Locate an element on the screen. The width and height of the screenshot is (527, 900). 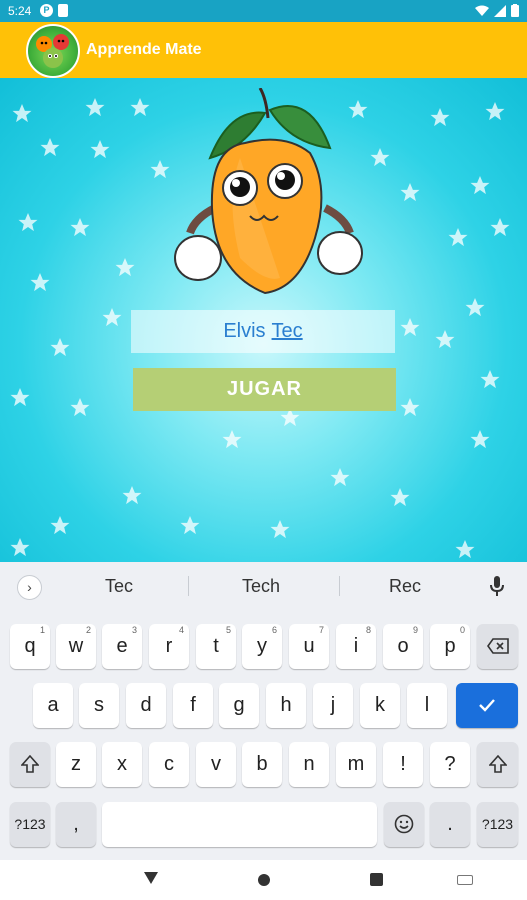
key-r: r4 is located at coordinates (169, 646).